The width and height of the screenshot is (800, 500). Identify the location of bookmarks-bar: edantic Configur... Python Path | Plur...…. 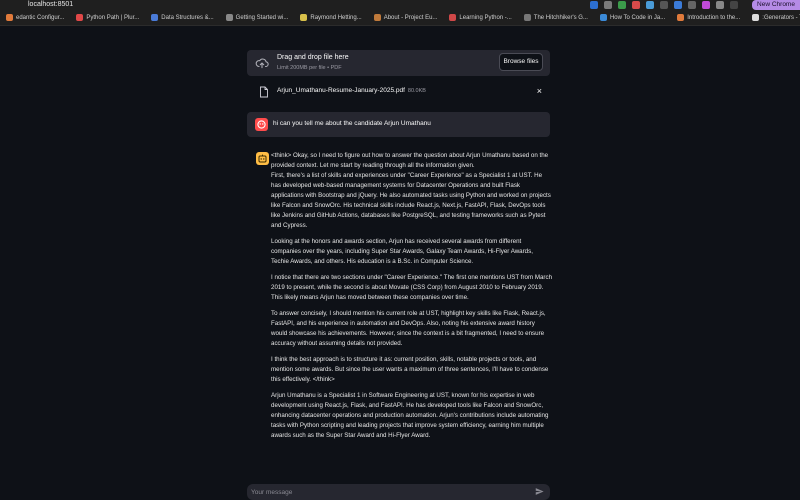
(400, 18).